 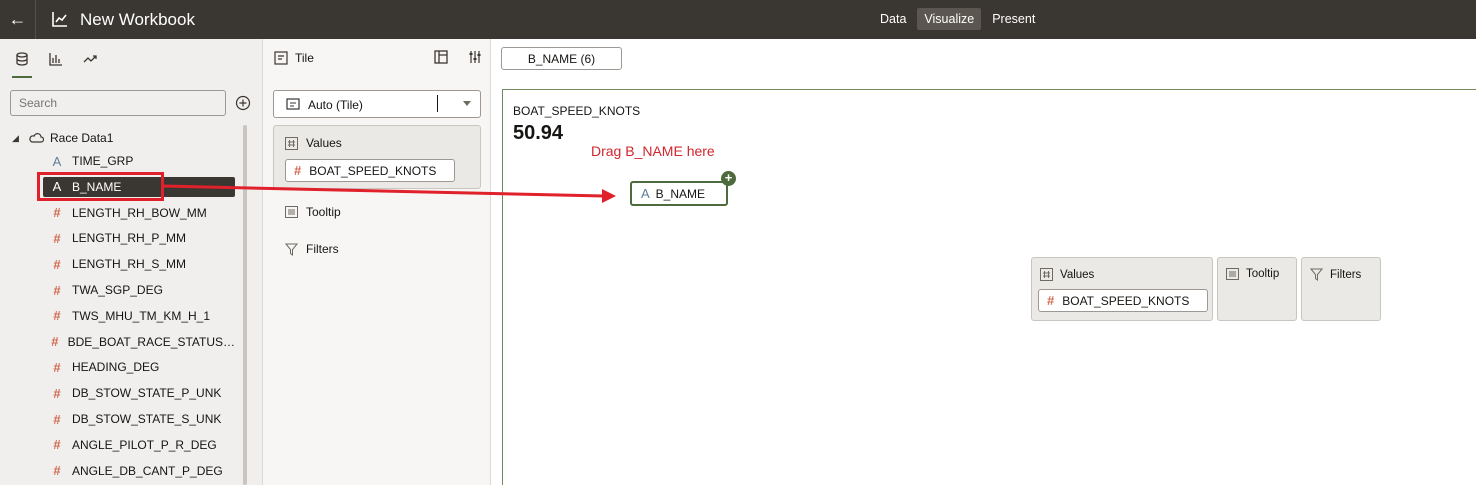 I want to click on data-panel-tabs, so click(x=131, y=59).